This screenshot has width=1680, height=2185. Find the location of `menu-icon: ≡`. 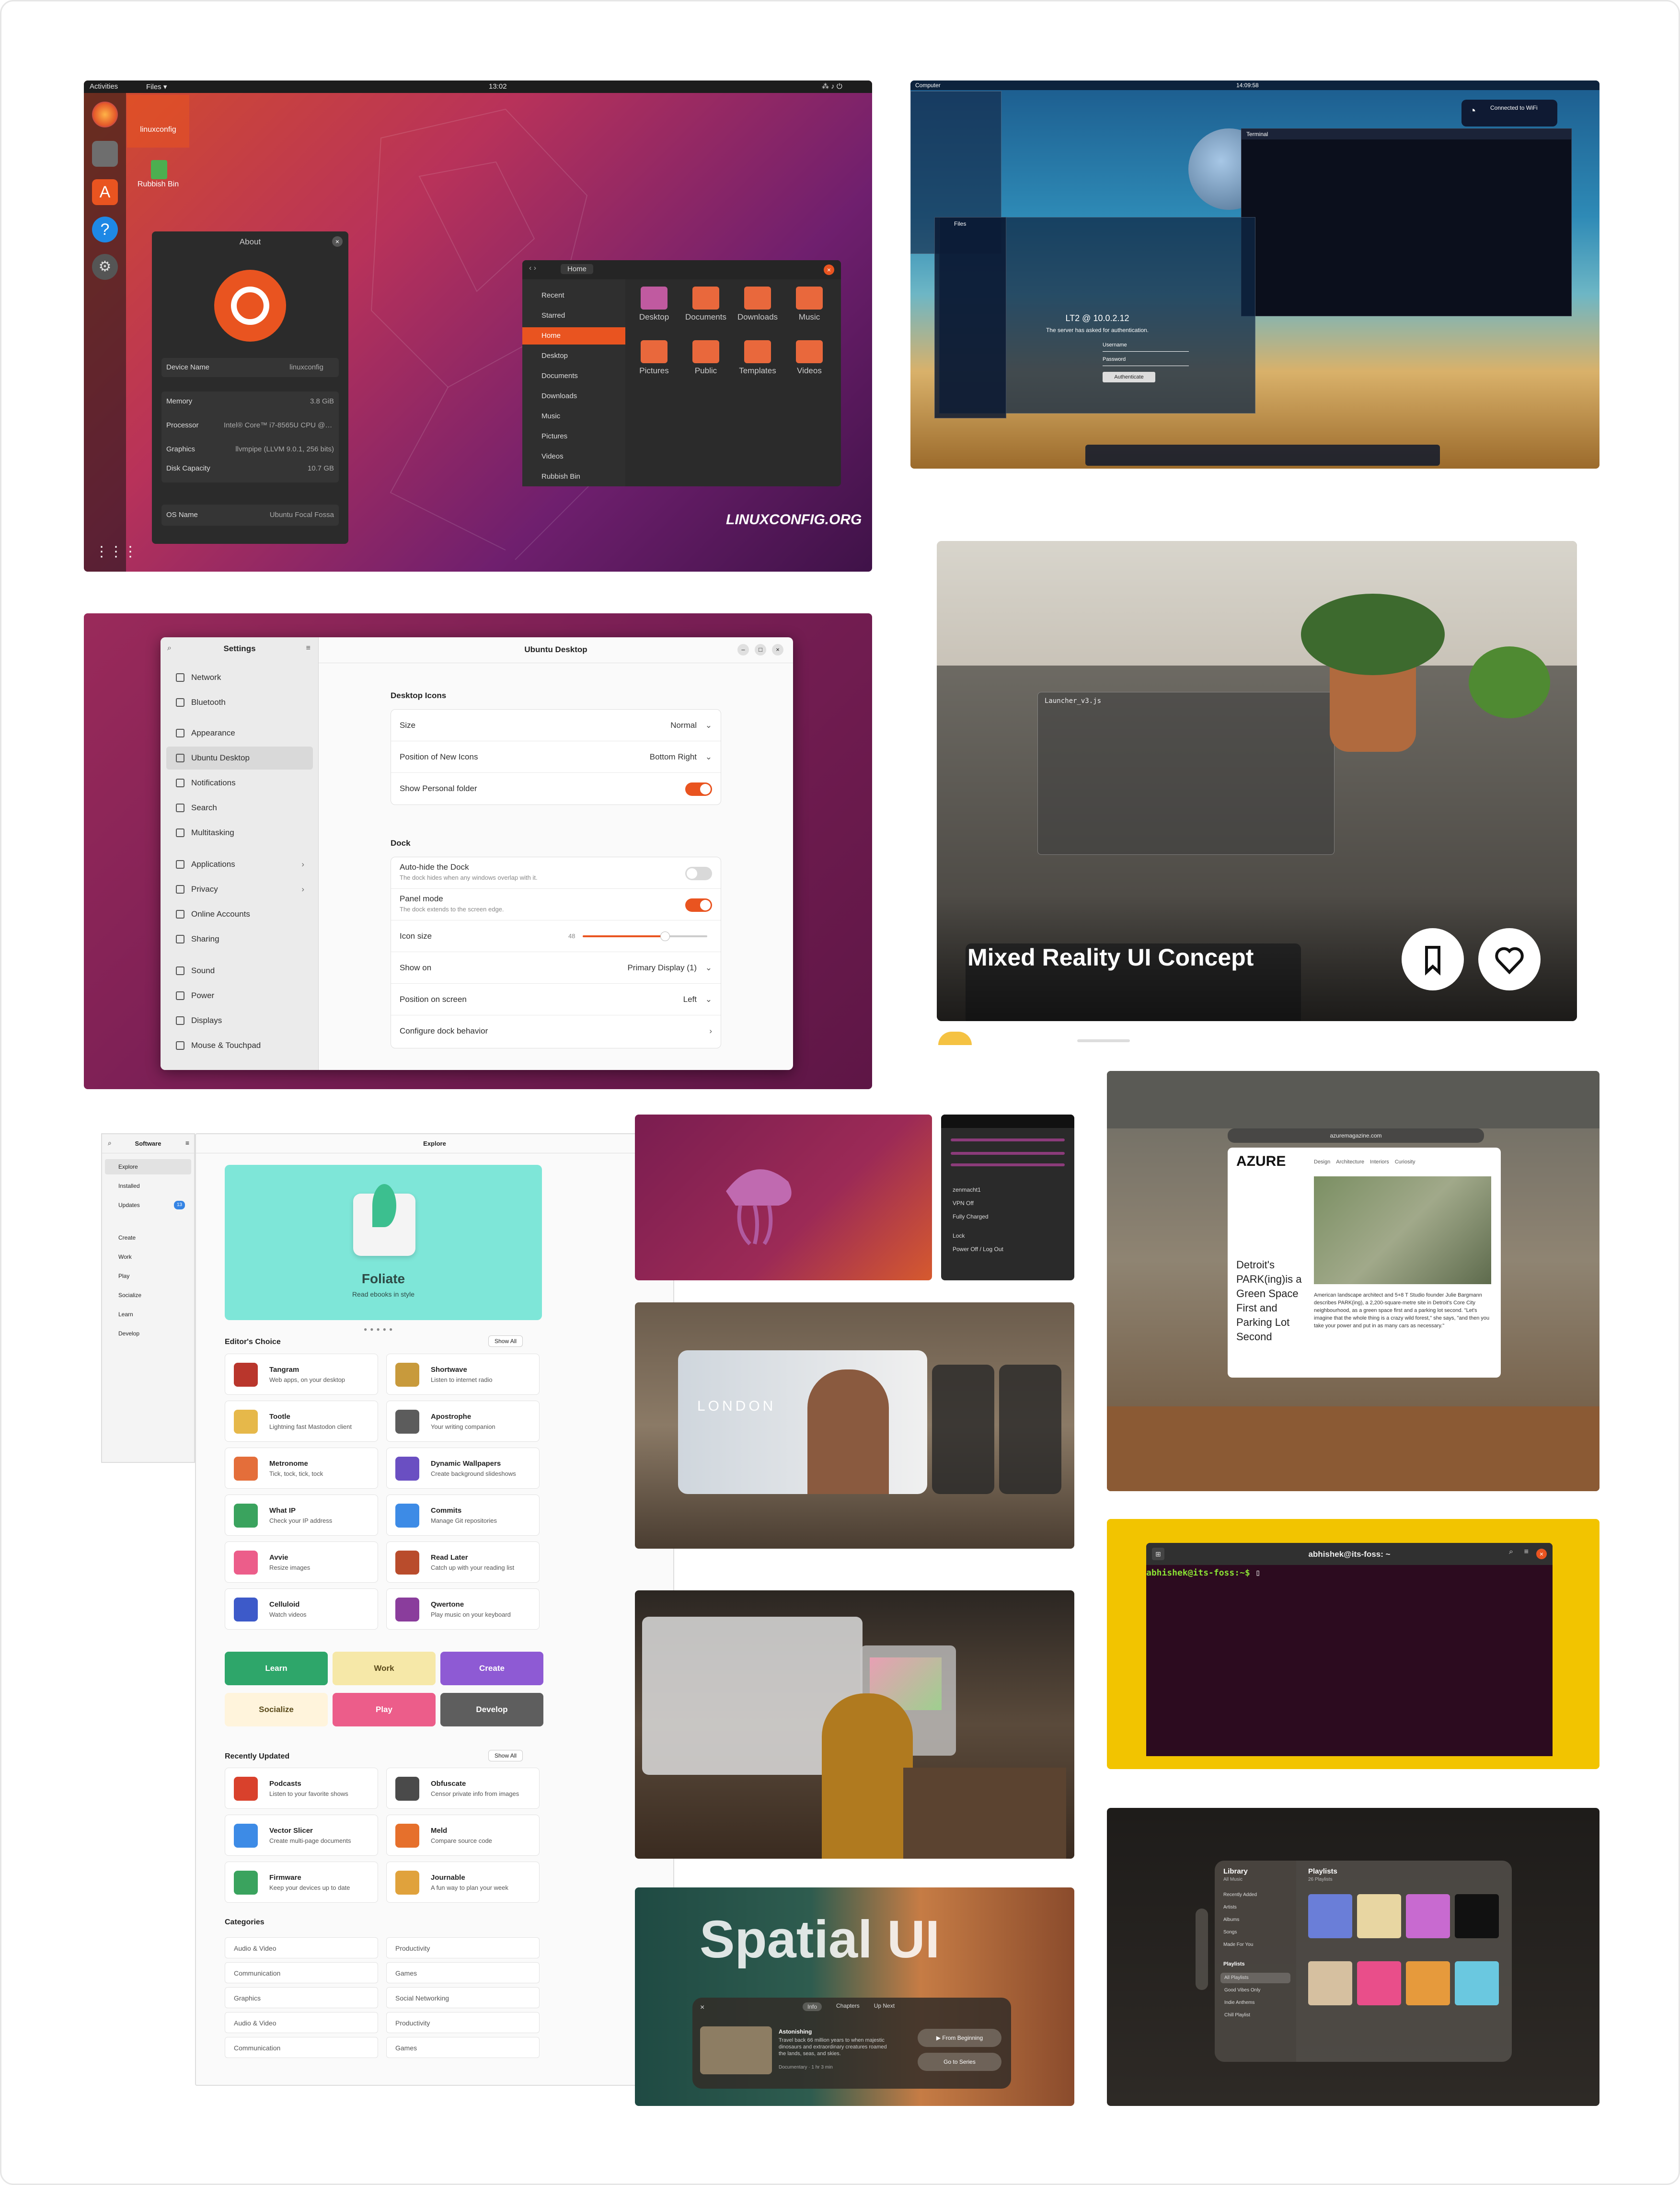

menu-icon: ≡ is located at coordinates (1527, 1552).